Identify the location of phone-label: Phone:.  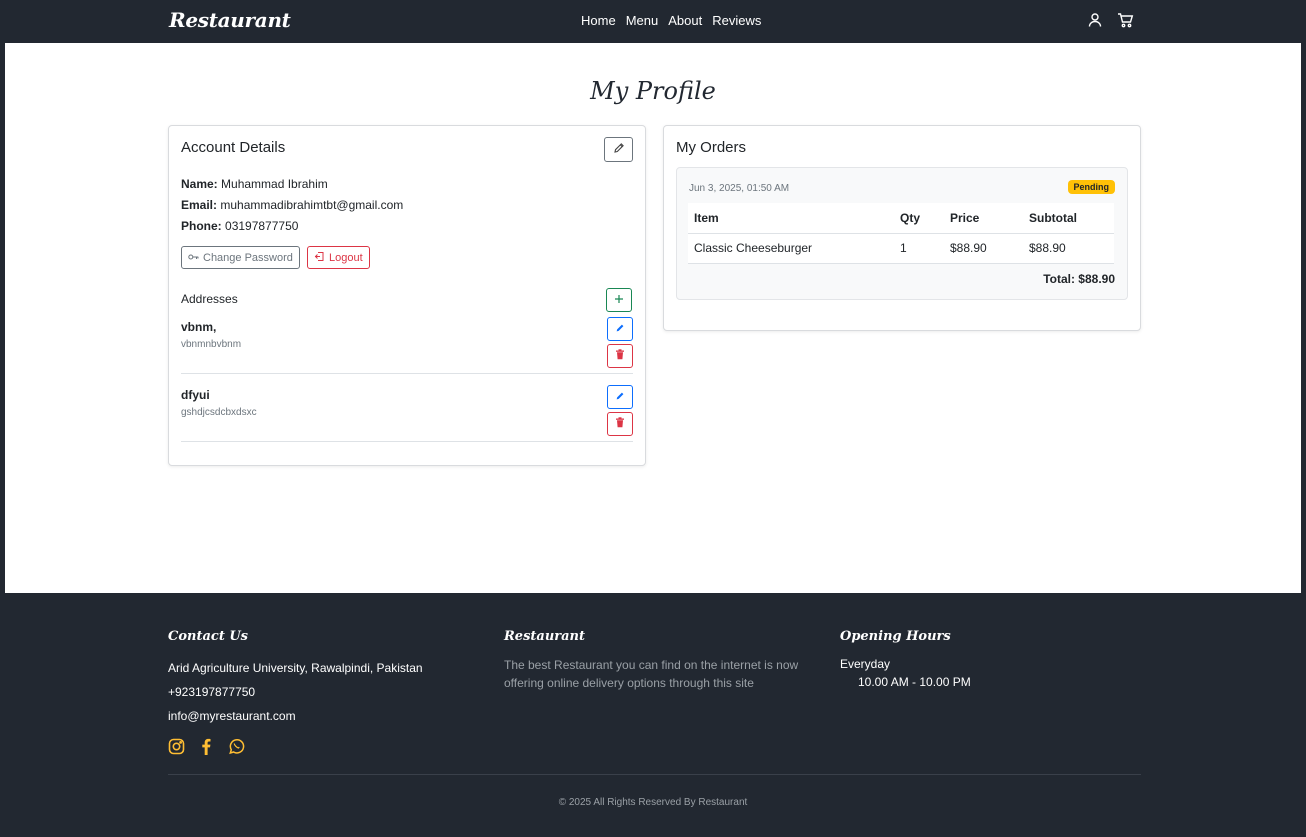
(201, 226).